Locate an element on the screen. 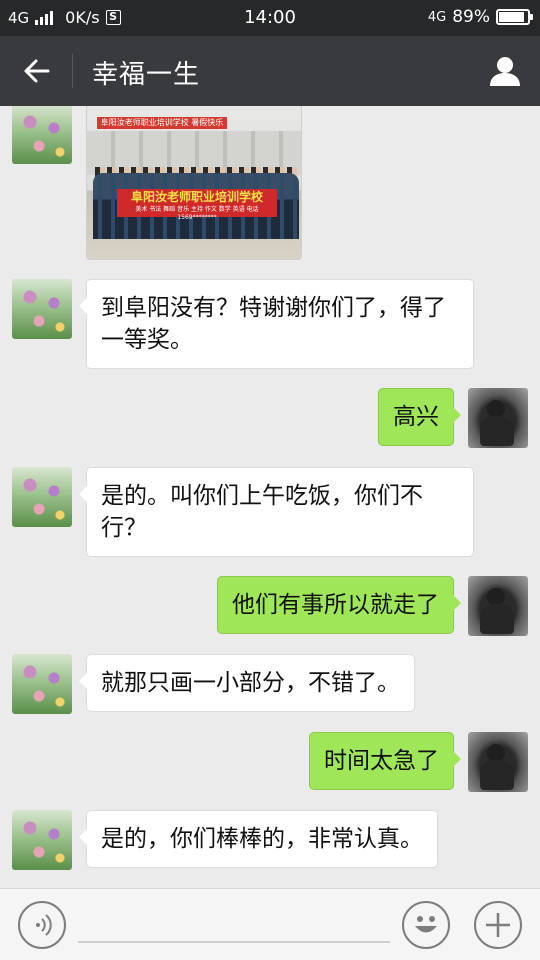 This screenshot has width=540, height=960. battery-icon is located at coordinates (514, 17).